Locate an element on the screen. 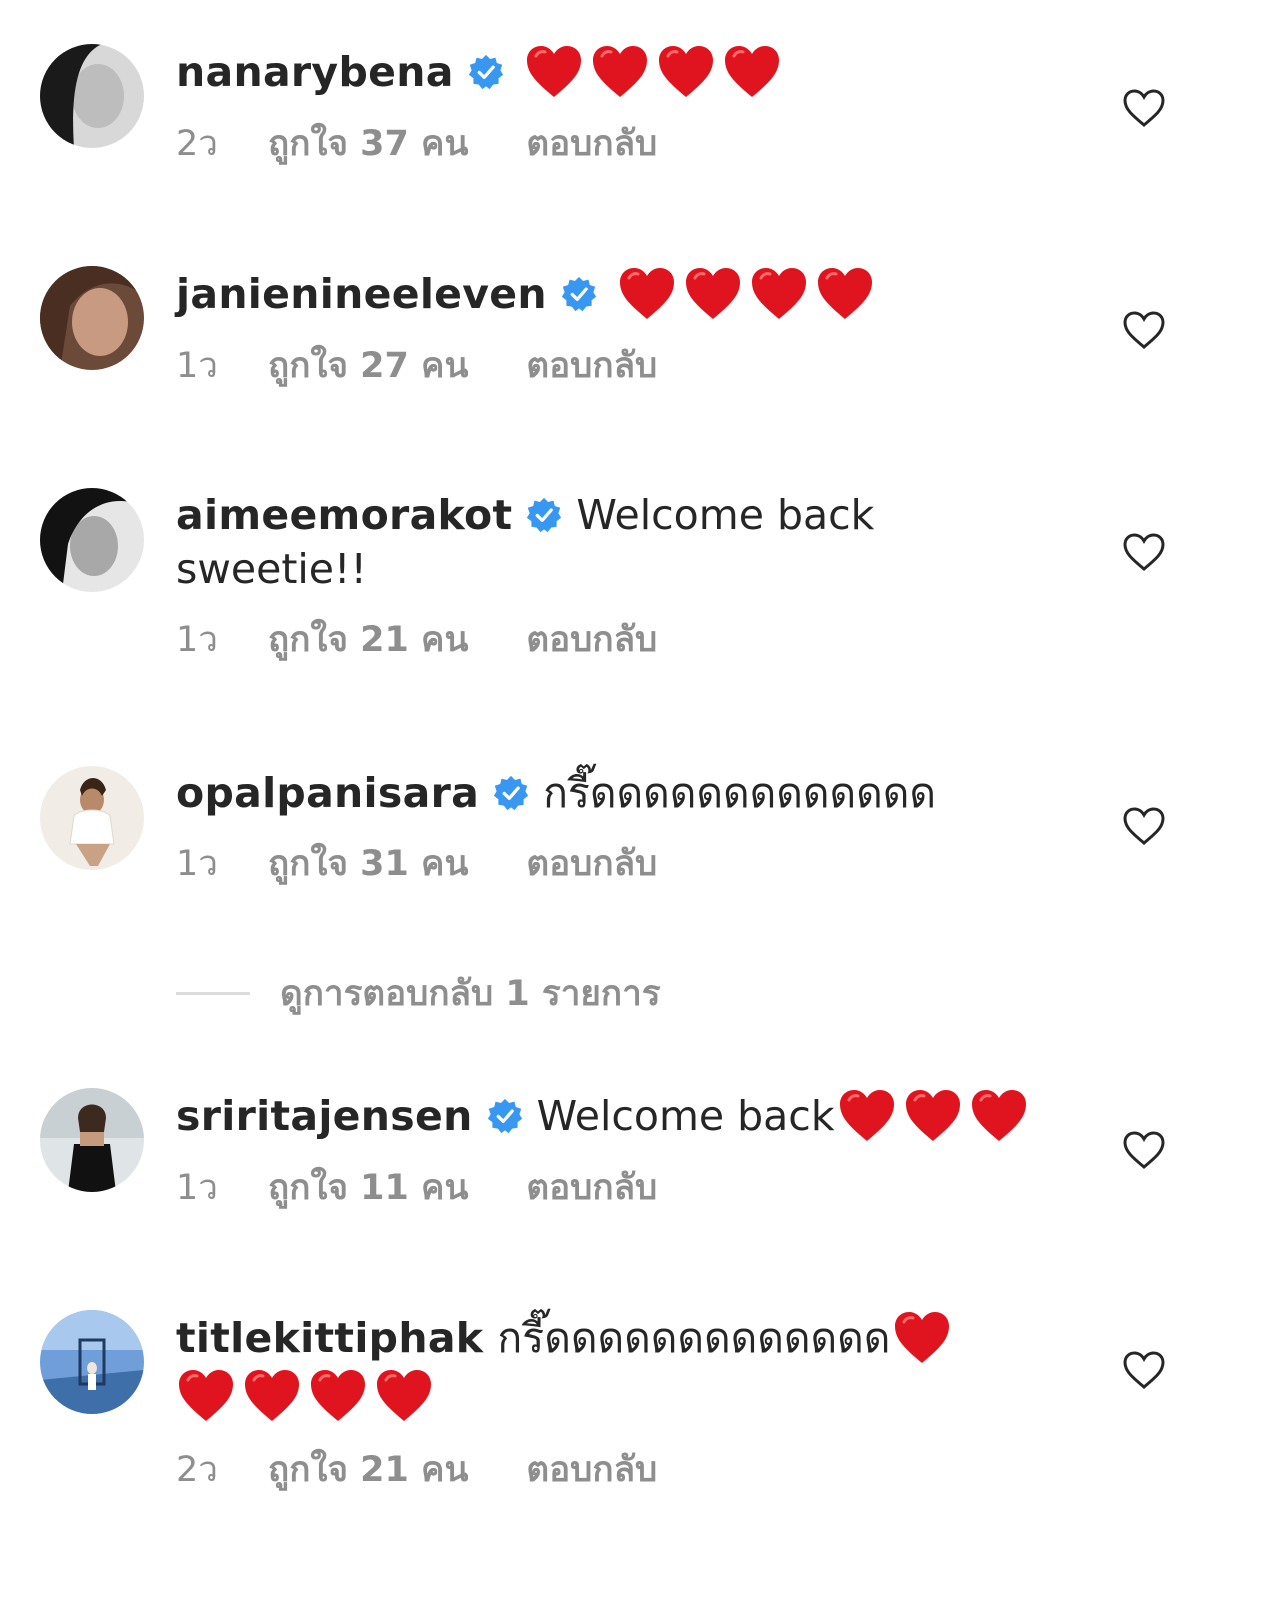  username: janienineeleven is located at coordinates (361, 294).